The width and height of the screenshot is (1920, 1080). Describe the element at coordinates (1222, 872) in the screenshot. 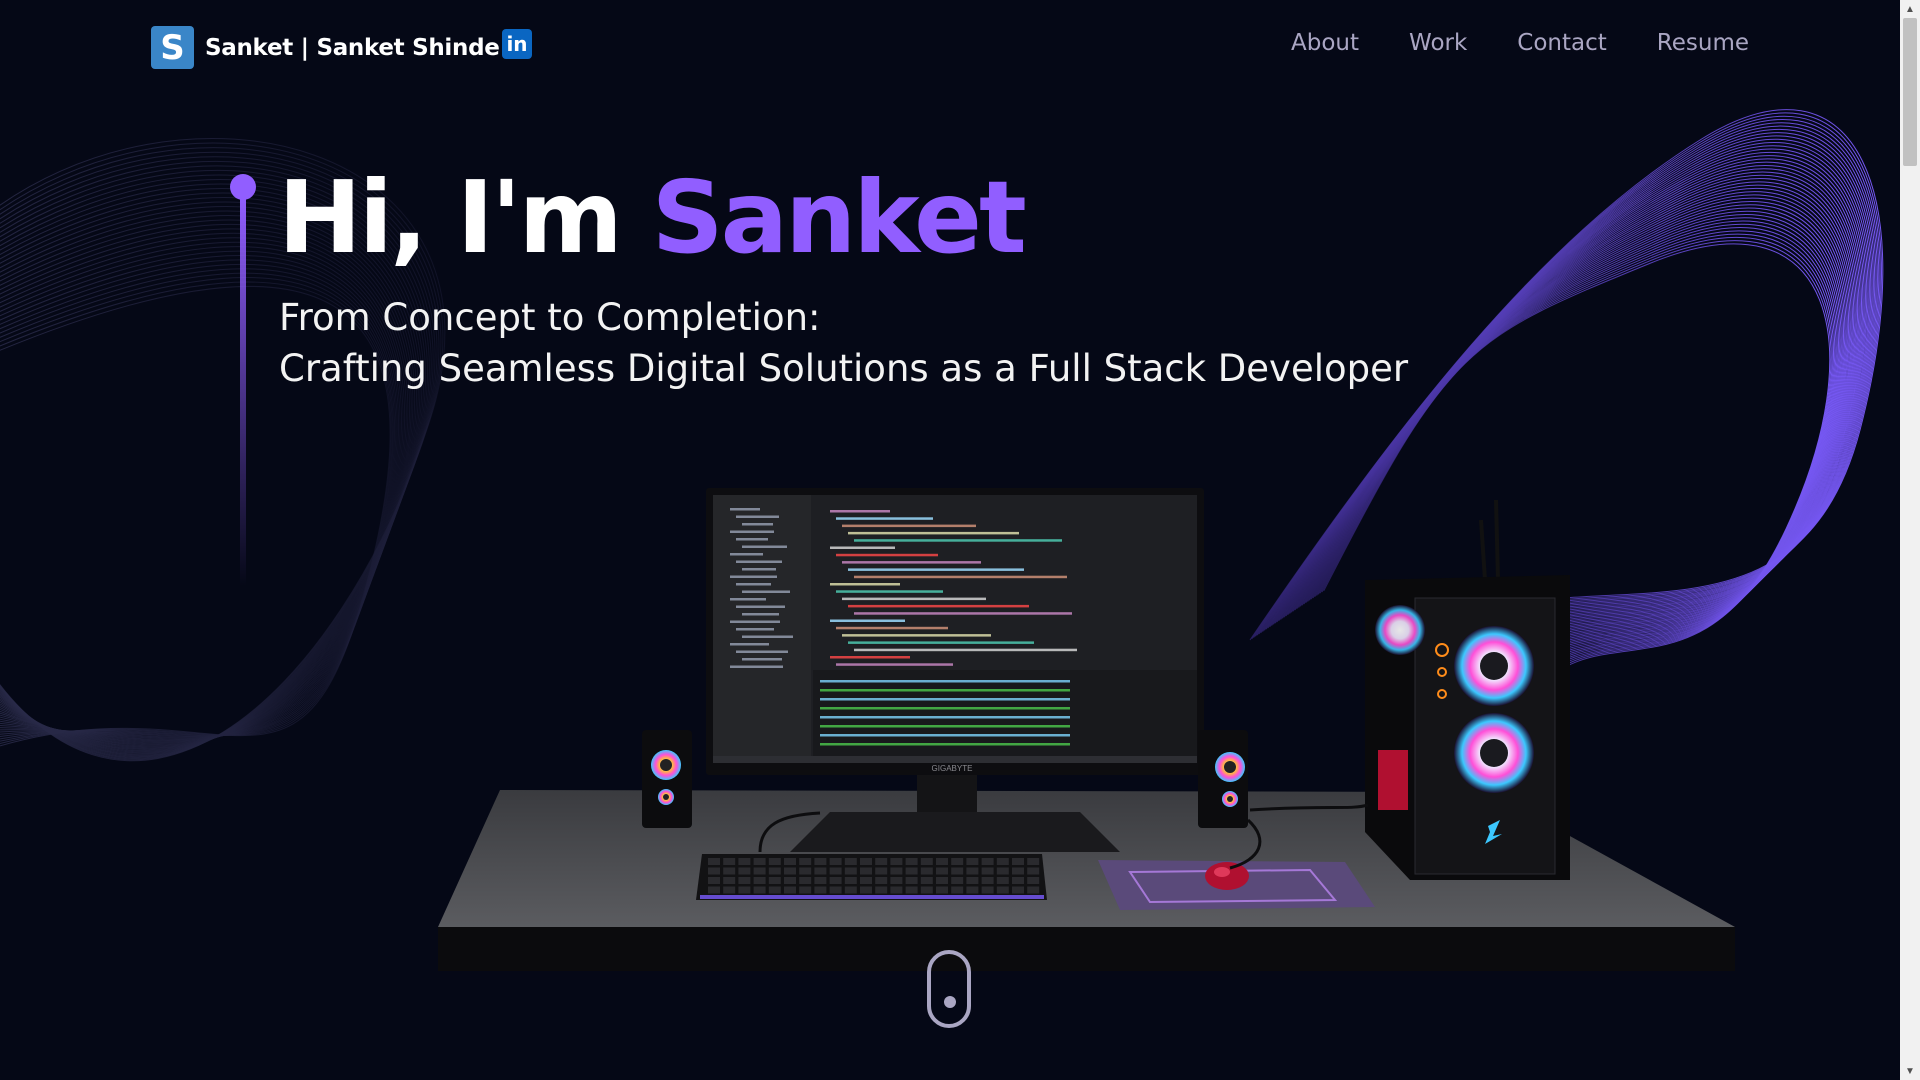

I see `mouse-highlight` at that location.